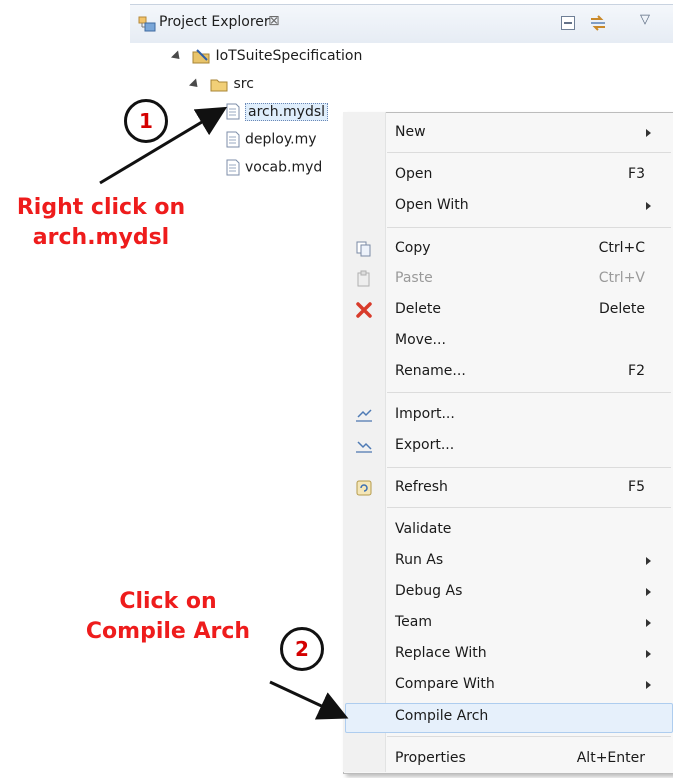 This screenshot has width=673, height=778. What do you see at coordinates (101, 223) in the screenshot?
I see `step1-instruction: Right click on arch.mydsl` at bounding box center [101, 223].